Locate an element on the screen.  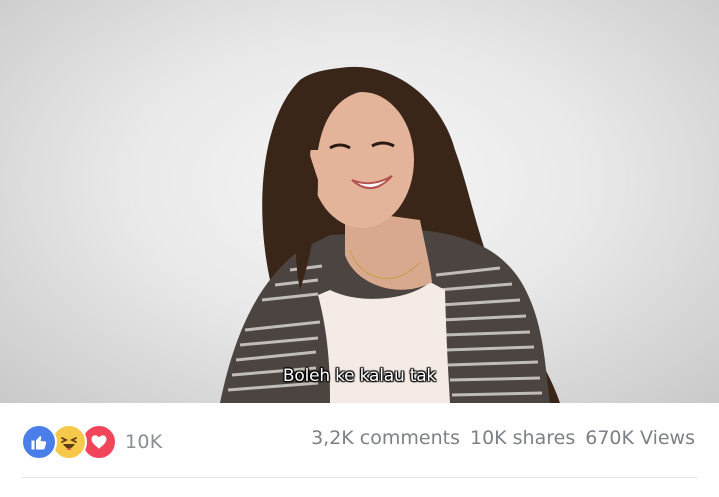
divider is located at coordinates (359, 477).